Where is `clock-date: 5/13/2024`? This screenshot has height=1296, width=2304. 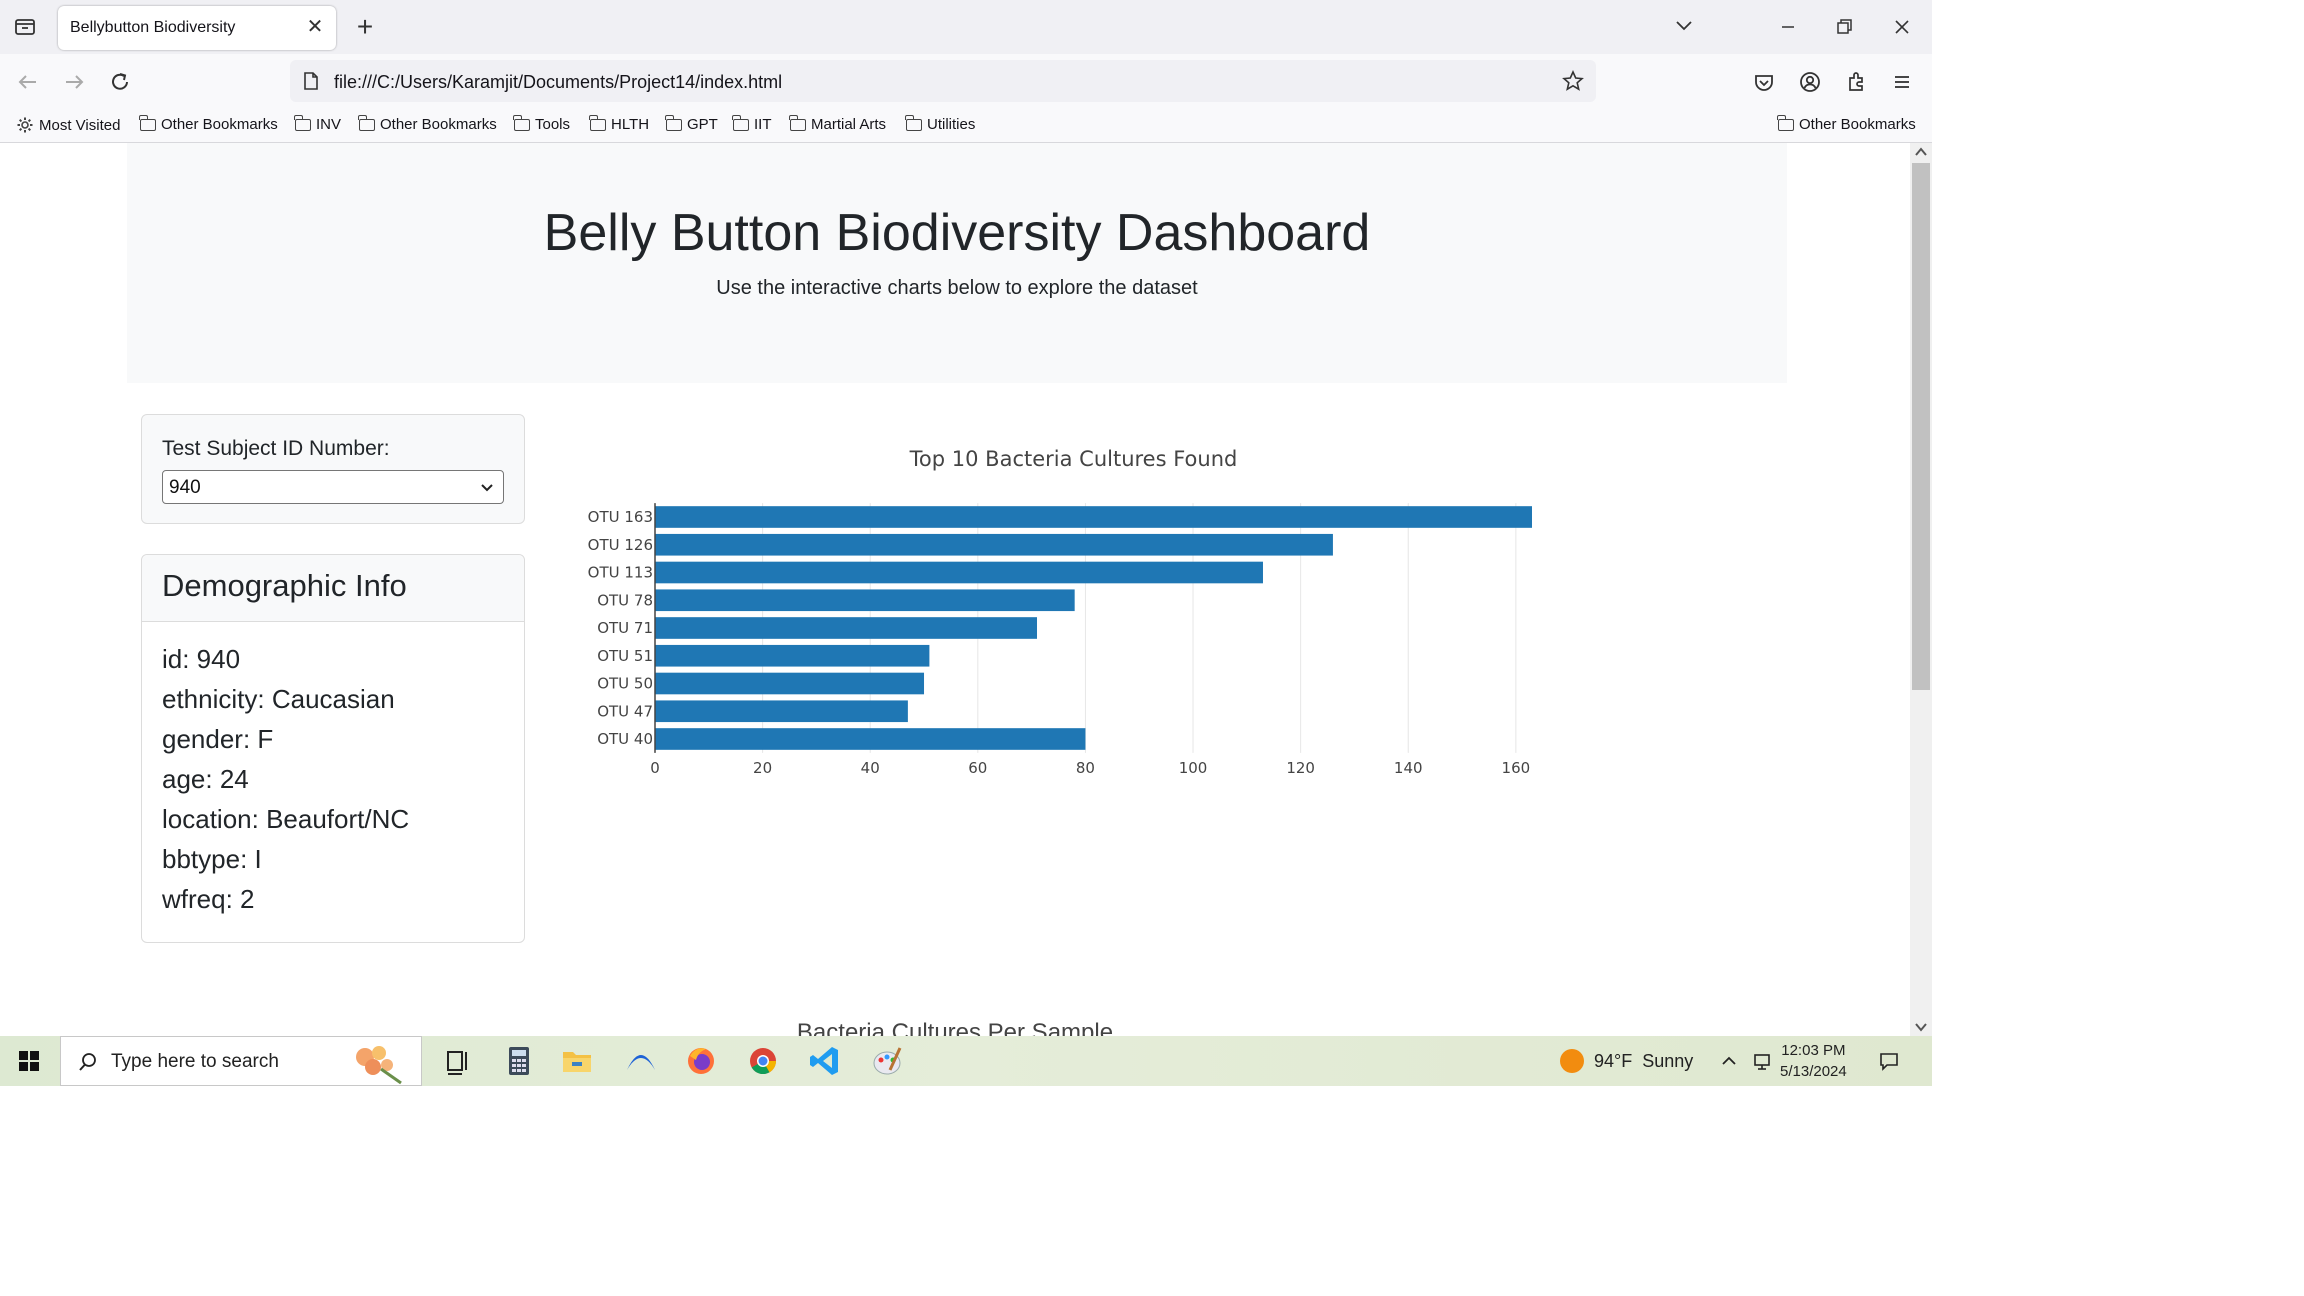
clock-date: 5/13/2024 is located at coordinates (1813, 1071).